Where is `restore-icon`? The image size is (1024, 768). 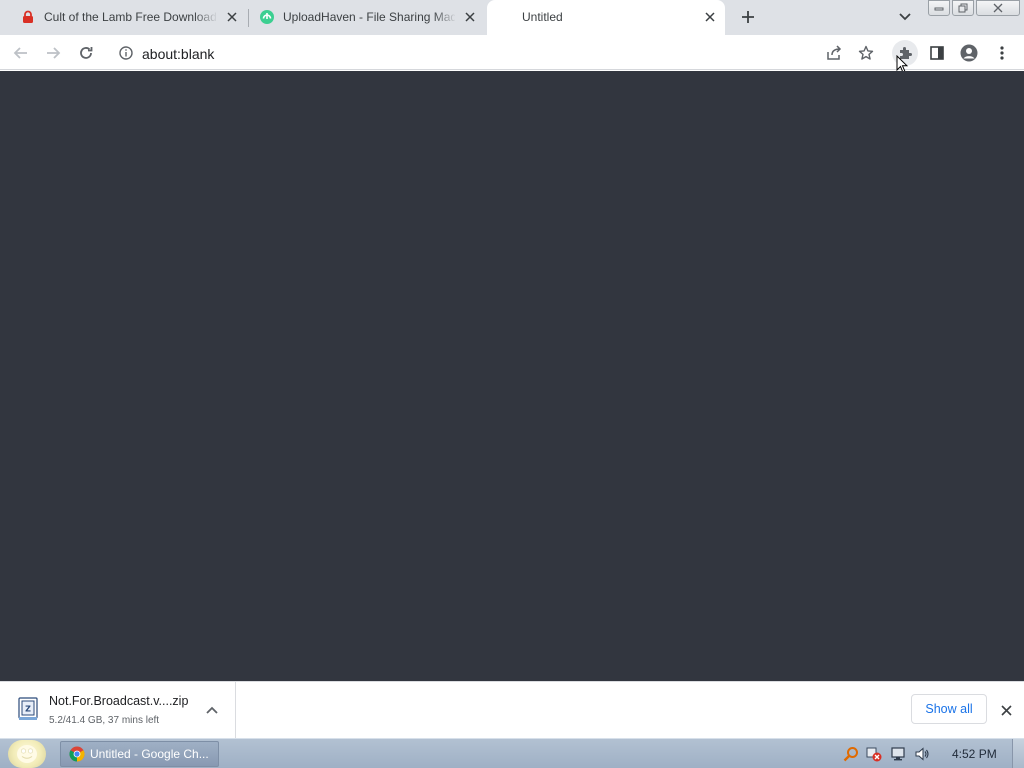 restore-icon is located at coordinates (963, 8).